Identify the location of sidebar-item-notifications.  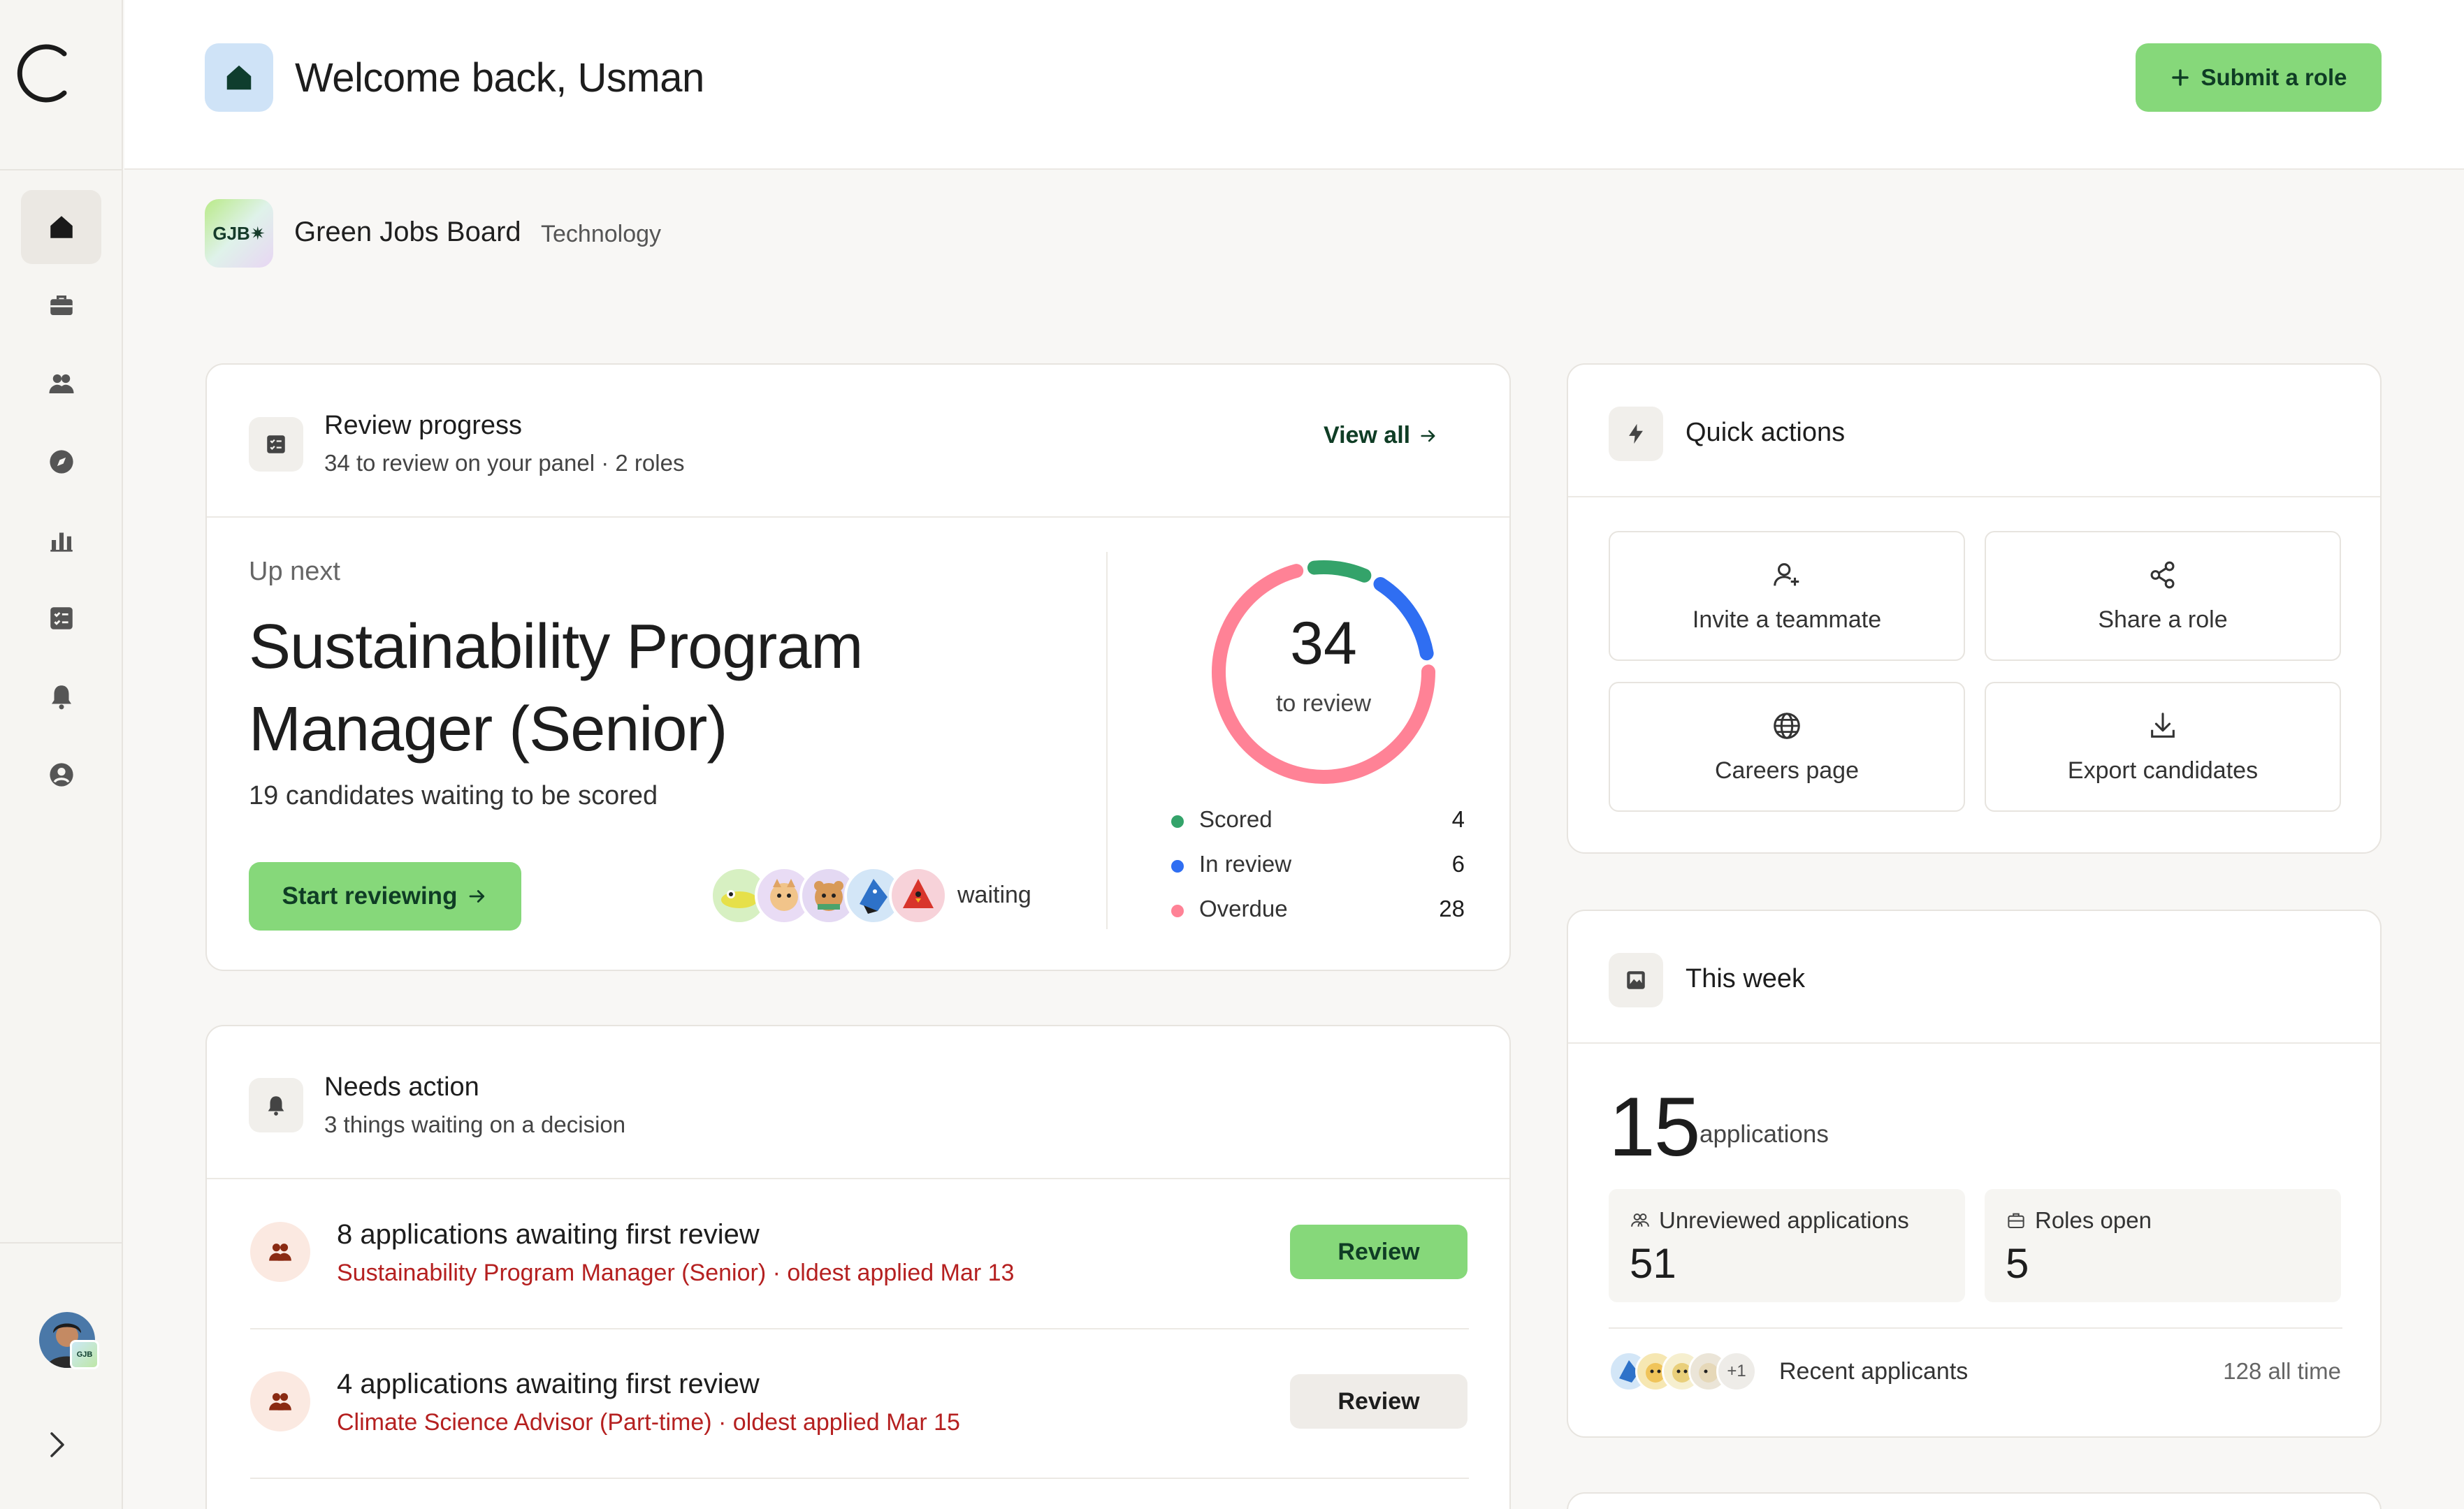
(61, 696).